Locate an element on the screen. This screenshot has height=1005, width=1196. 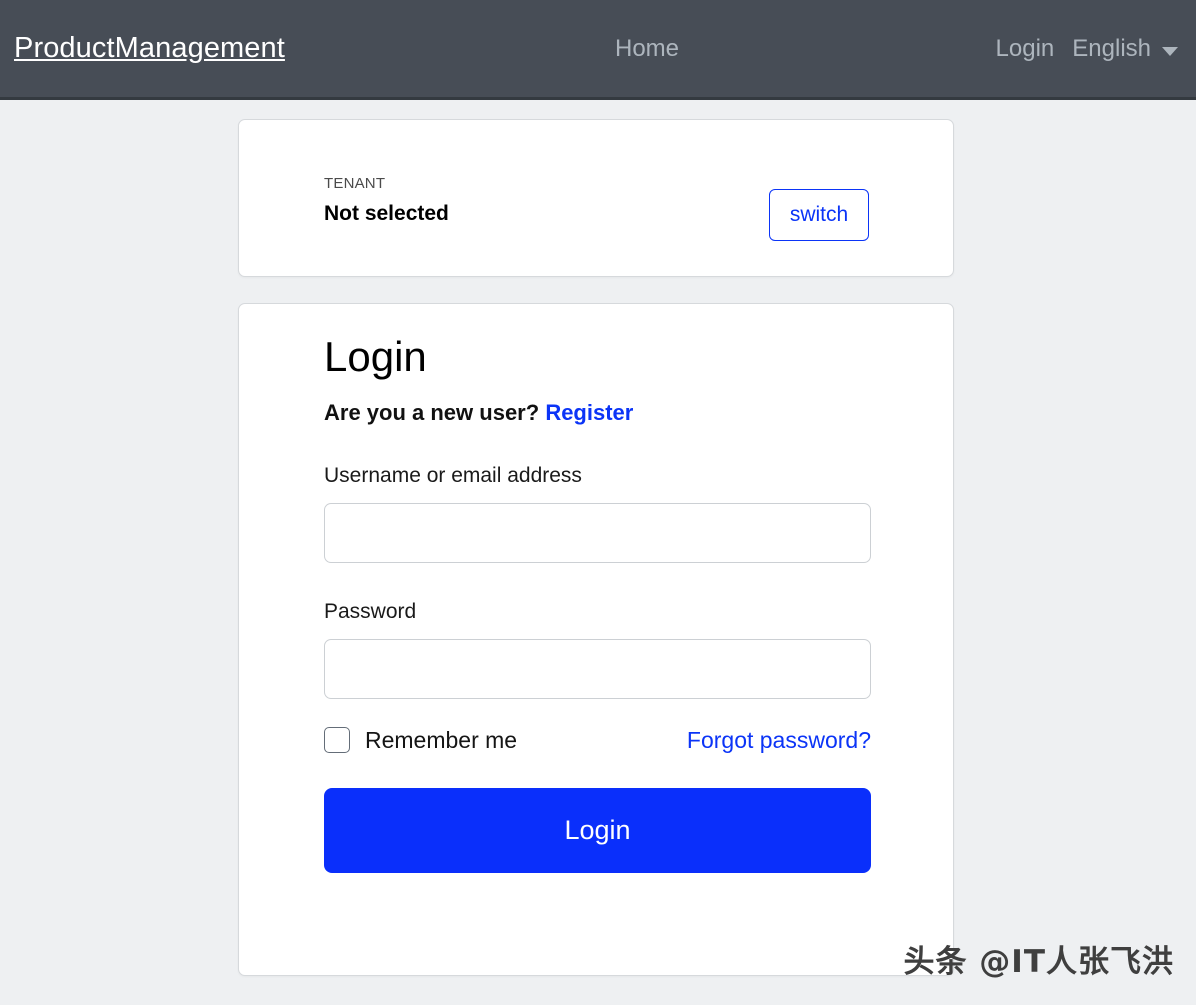
page-title: Login is located at coordinates (375, 356).